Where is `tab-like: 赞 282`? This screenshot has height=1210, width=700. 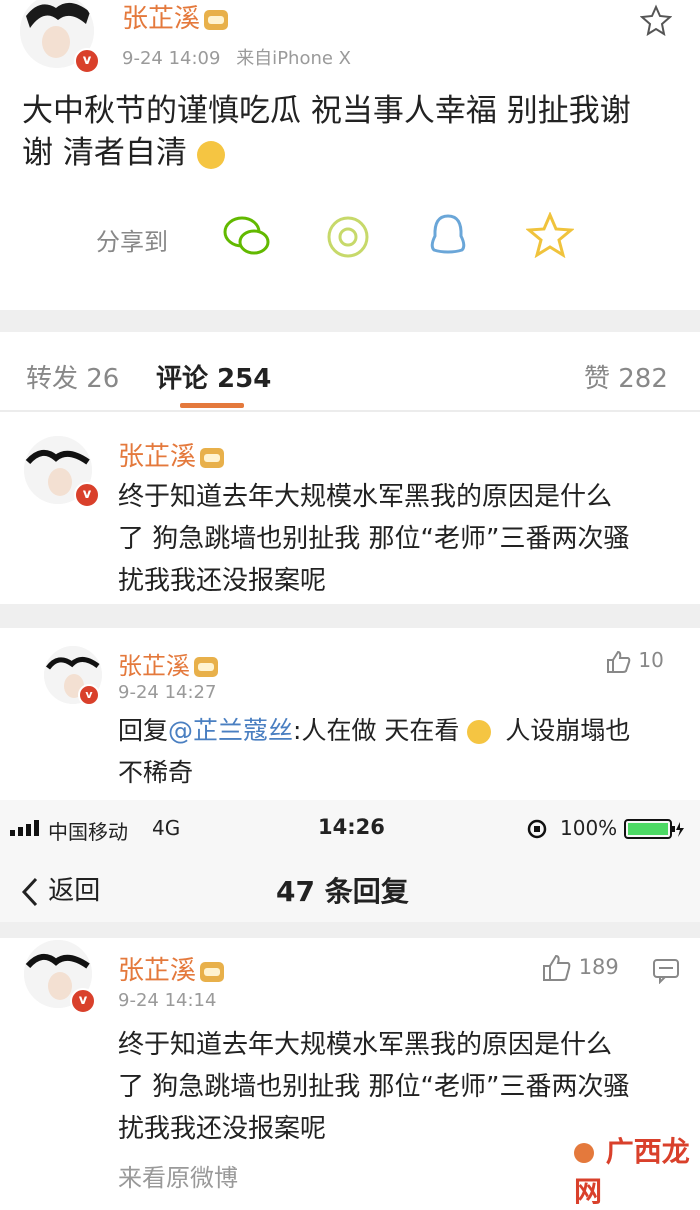 tab-like: 赞 282 is located at coordinates (626, 376).